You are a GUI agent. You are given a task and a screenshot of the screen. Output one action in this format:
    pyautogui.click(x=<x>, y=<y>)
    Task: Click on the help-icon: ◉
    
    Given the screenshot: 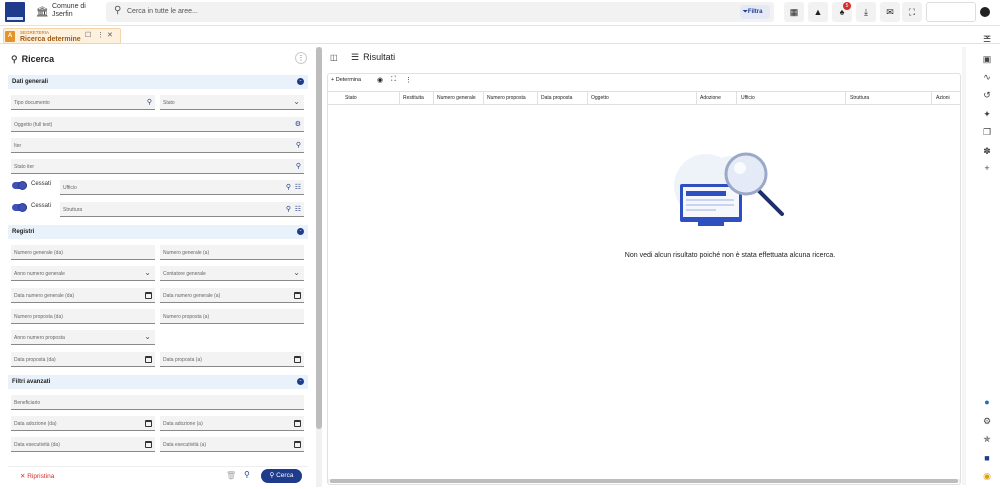 What is the action you would take?
    pyautogui.click(x=987, y=476)
    